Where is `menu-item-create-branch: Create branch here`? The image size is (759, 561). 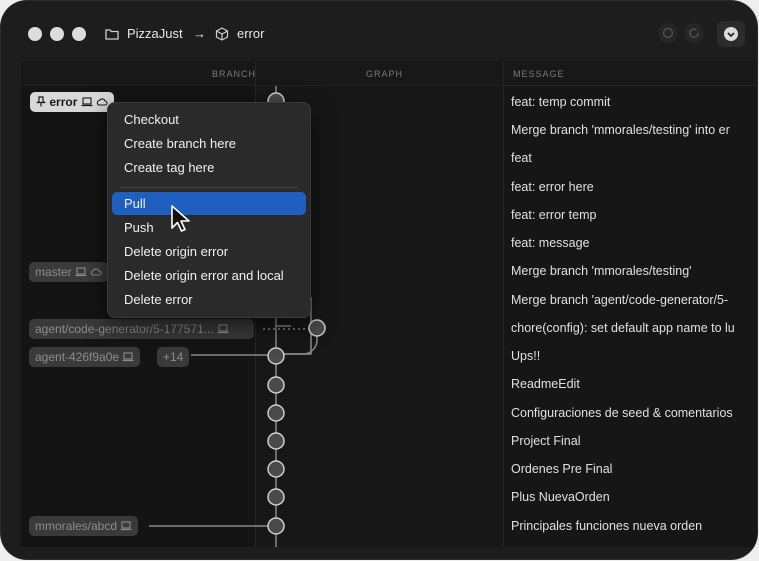 menu-item-create-branch: Create branch here is located at coordinates (209, 143).